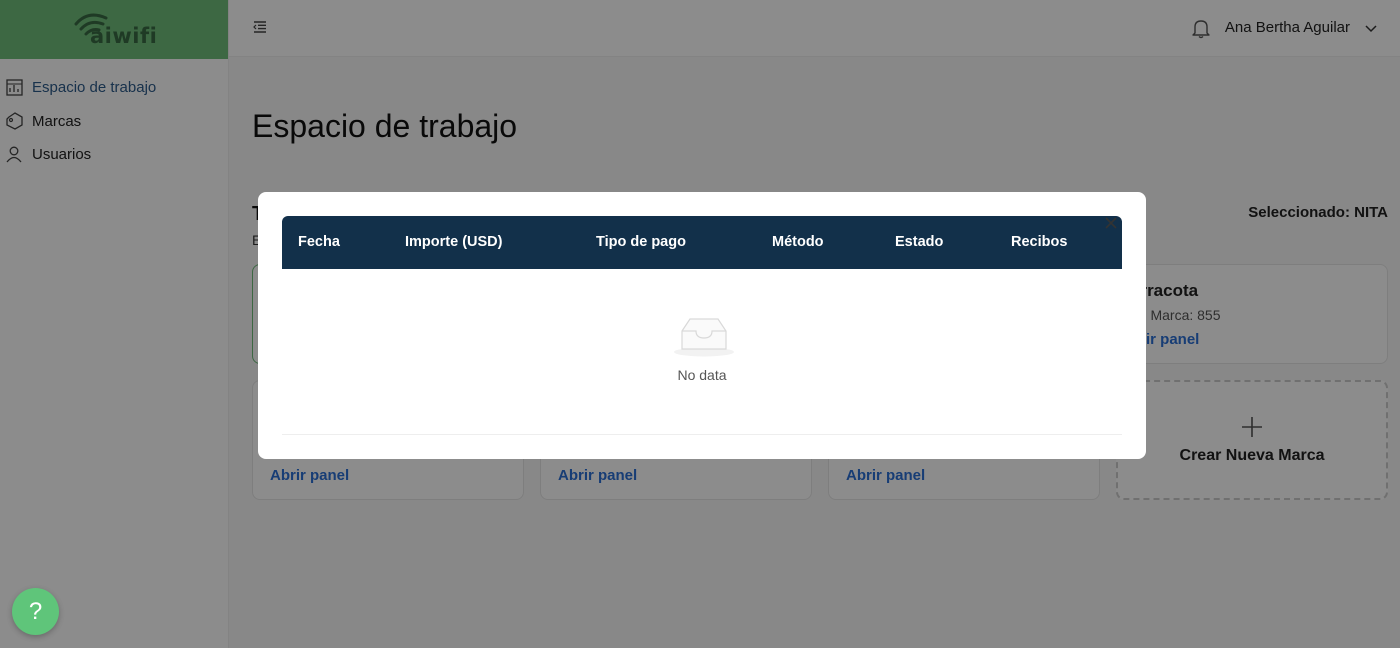 The height and width of the screenshot is (648, 1400). Describe the element at coordinates (704, 337) in the screenshot. I see `empty-inbox-icon` at that location.